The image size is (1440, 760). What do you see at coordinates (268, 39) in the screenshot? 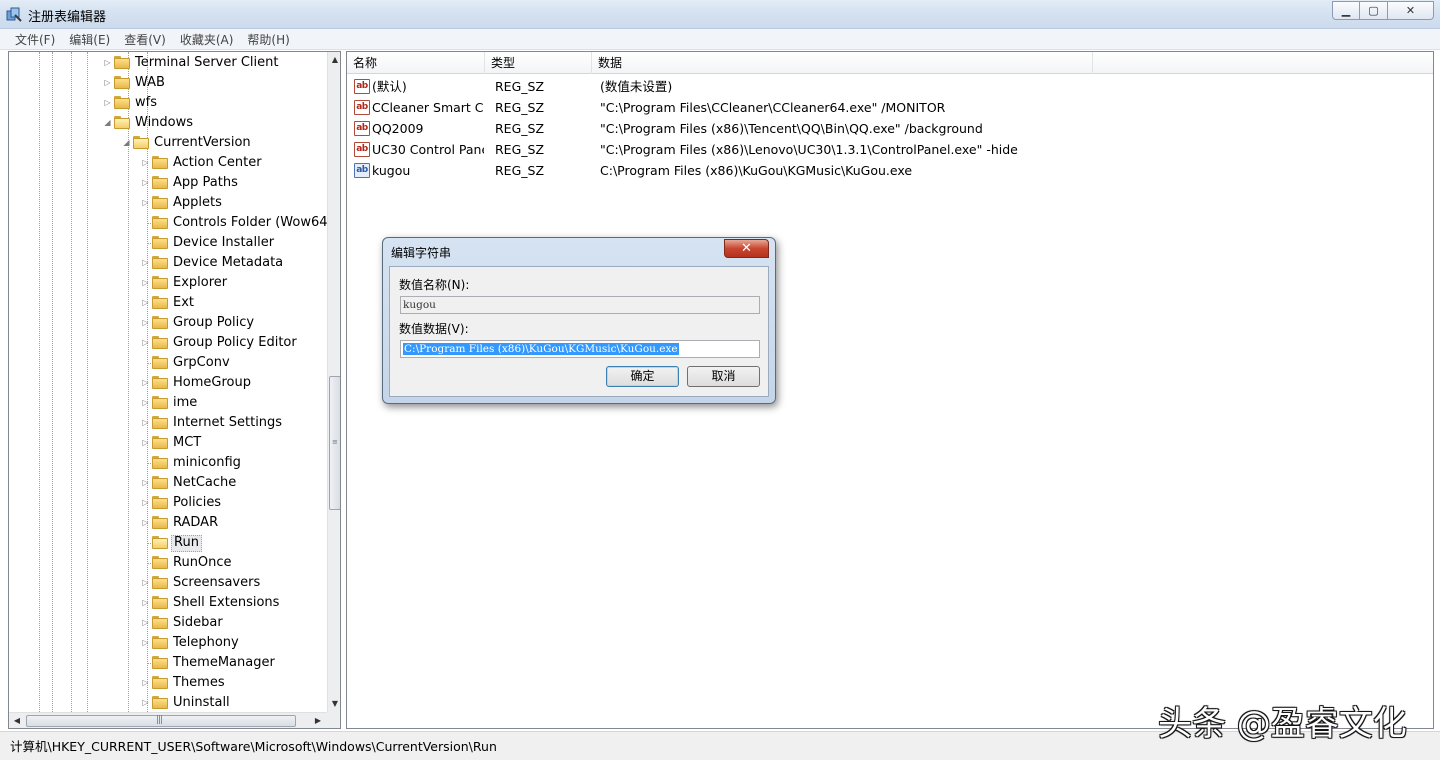
I see `menu-help: 帮助(H)` at bounding box center [268, 39].